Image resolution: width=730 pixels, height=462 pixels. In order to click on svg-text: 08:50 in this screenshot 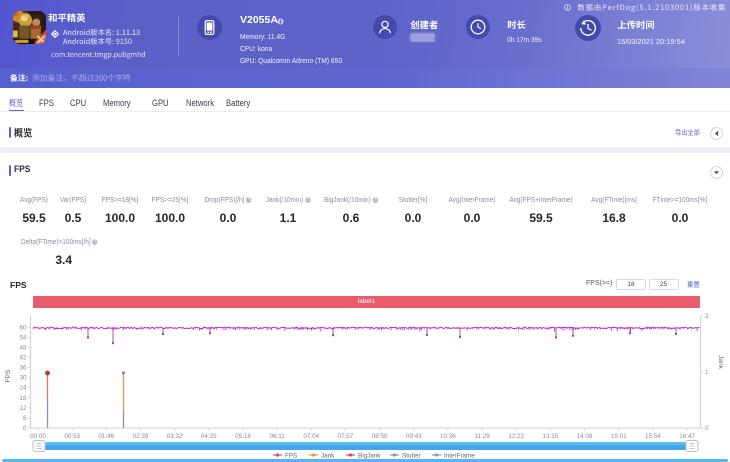, I will do `click(380, 436)`.